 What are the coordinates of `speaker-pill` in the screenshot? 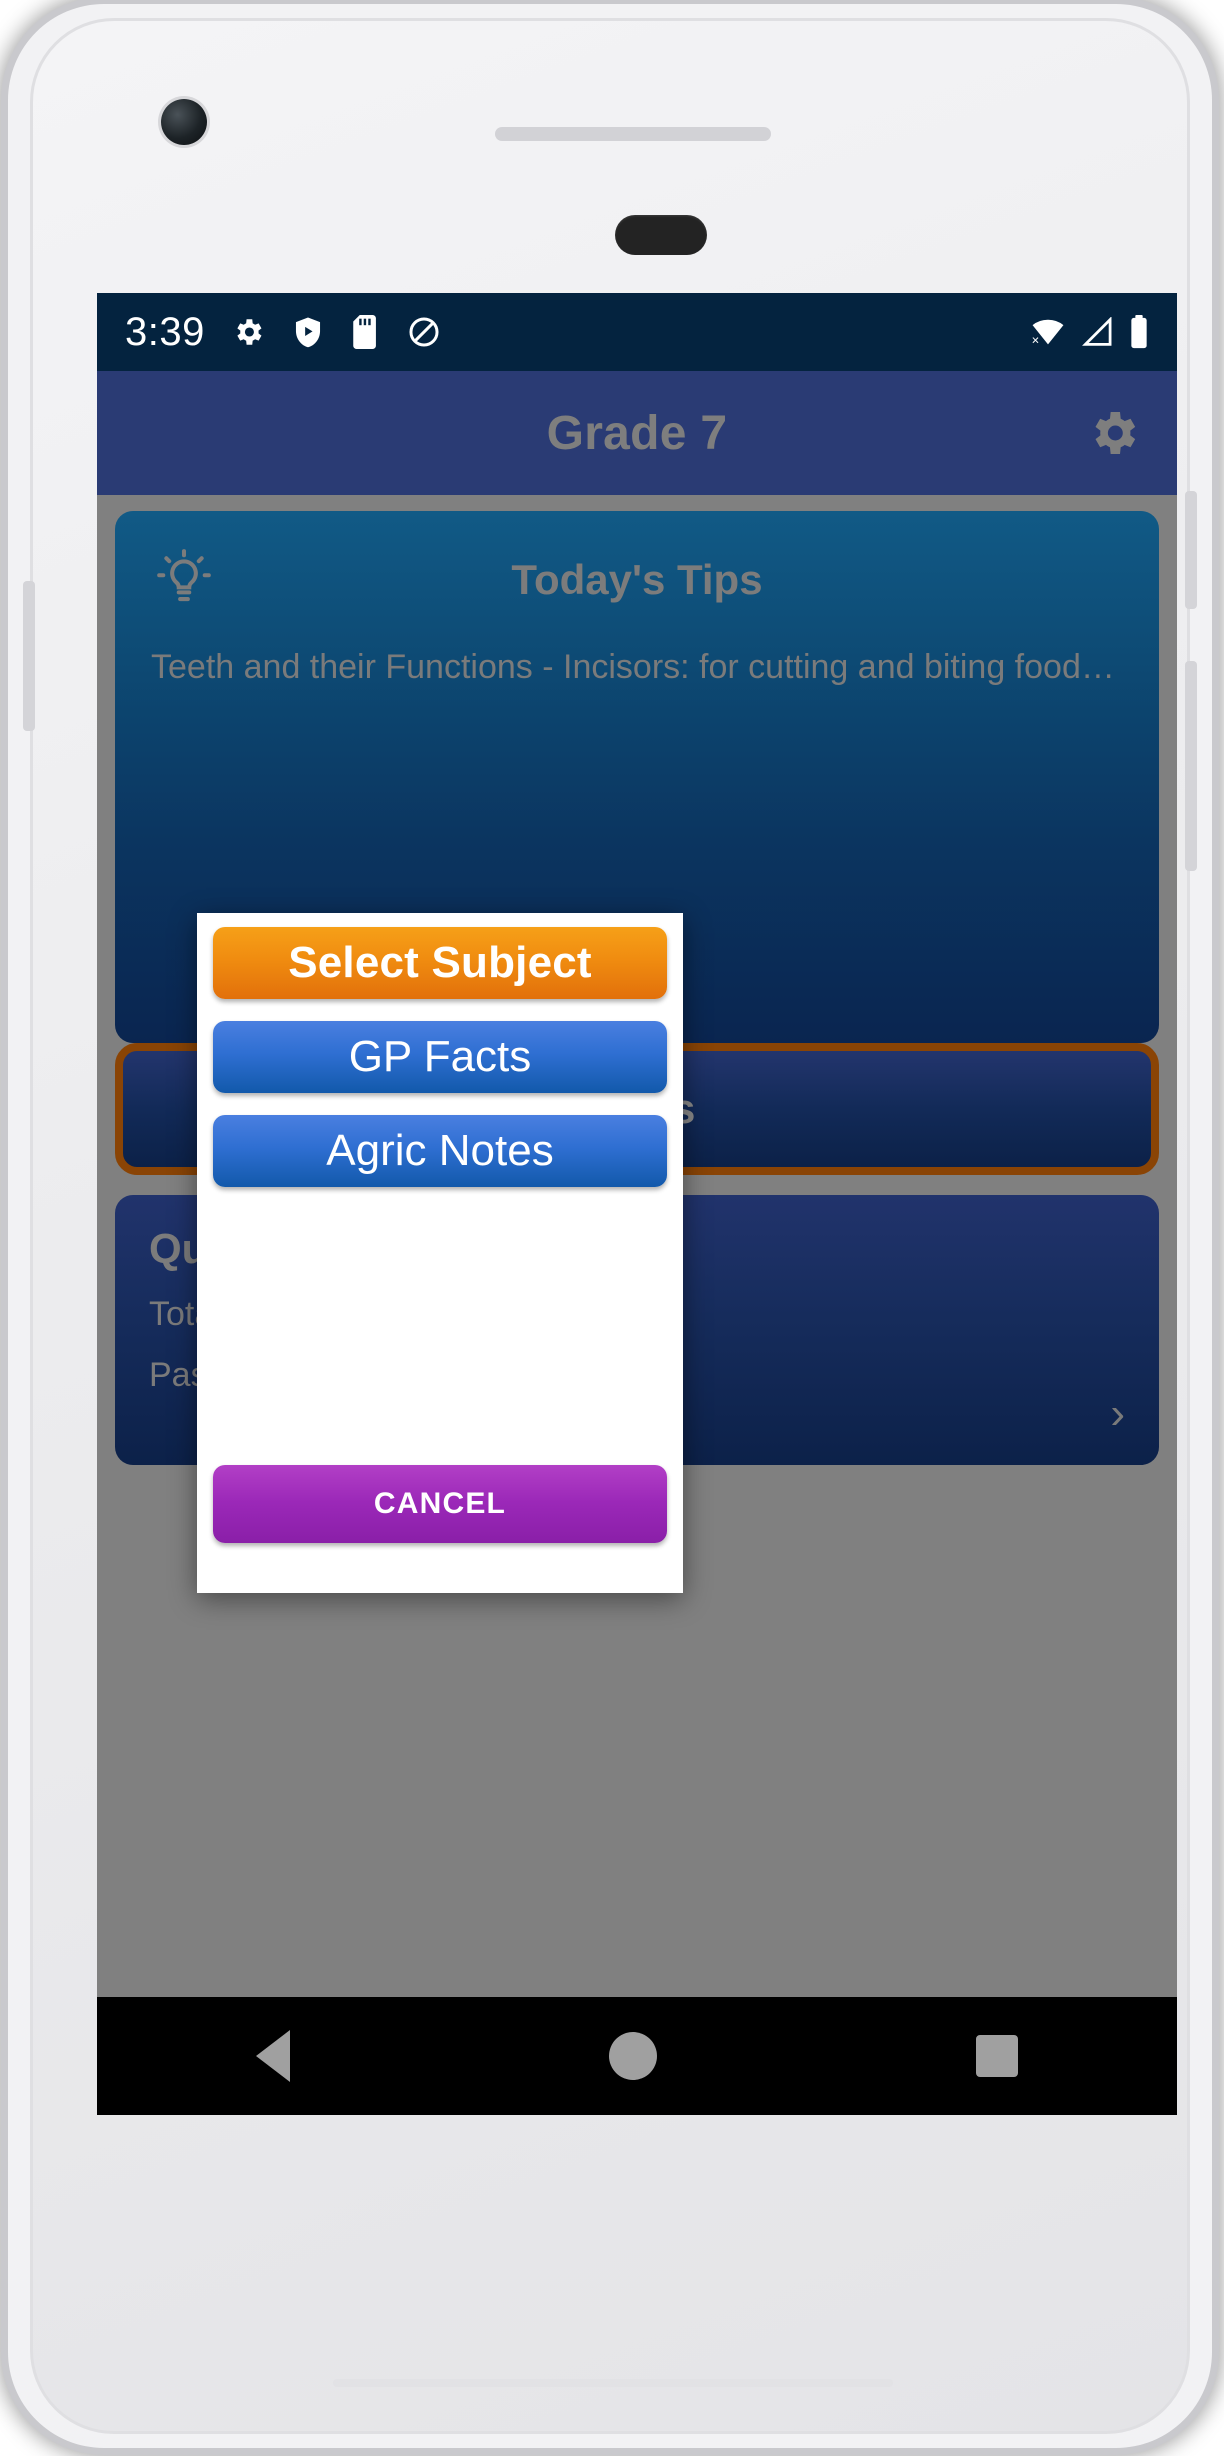 It's located at (661, 235).